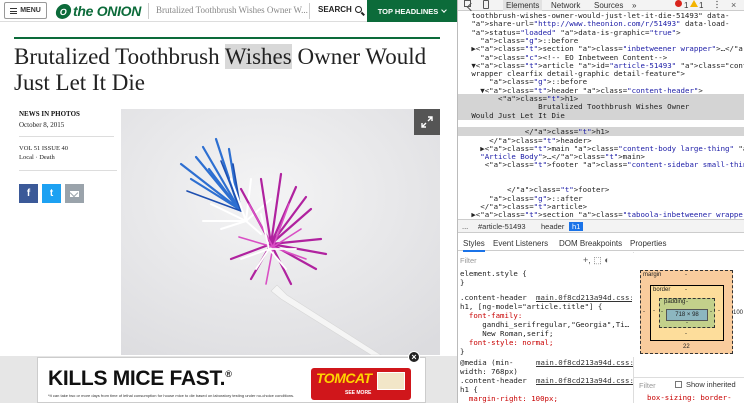  Describe the element at coordinates (474, 245) in the screenshot. I see `tab-styles: Styles` at that location.